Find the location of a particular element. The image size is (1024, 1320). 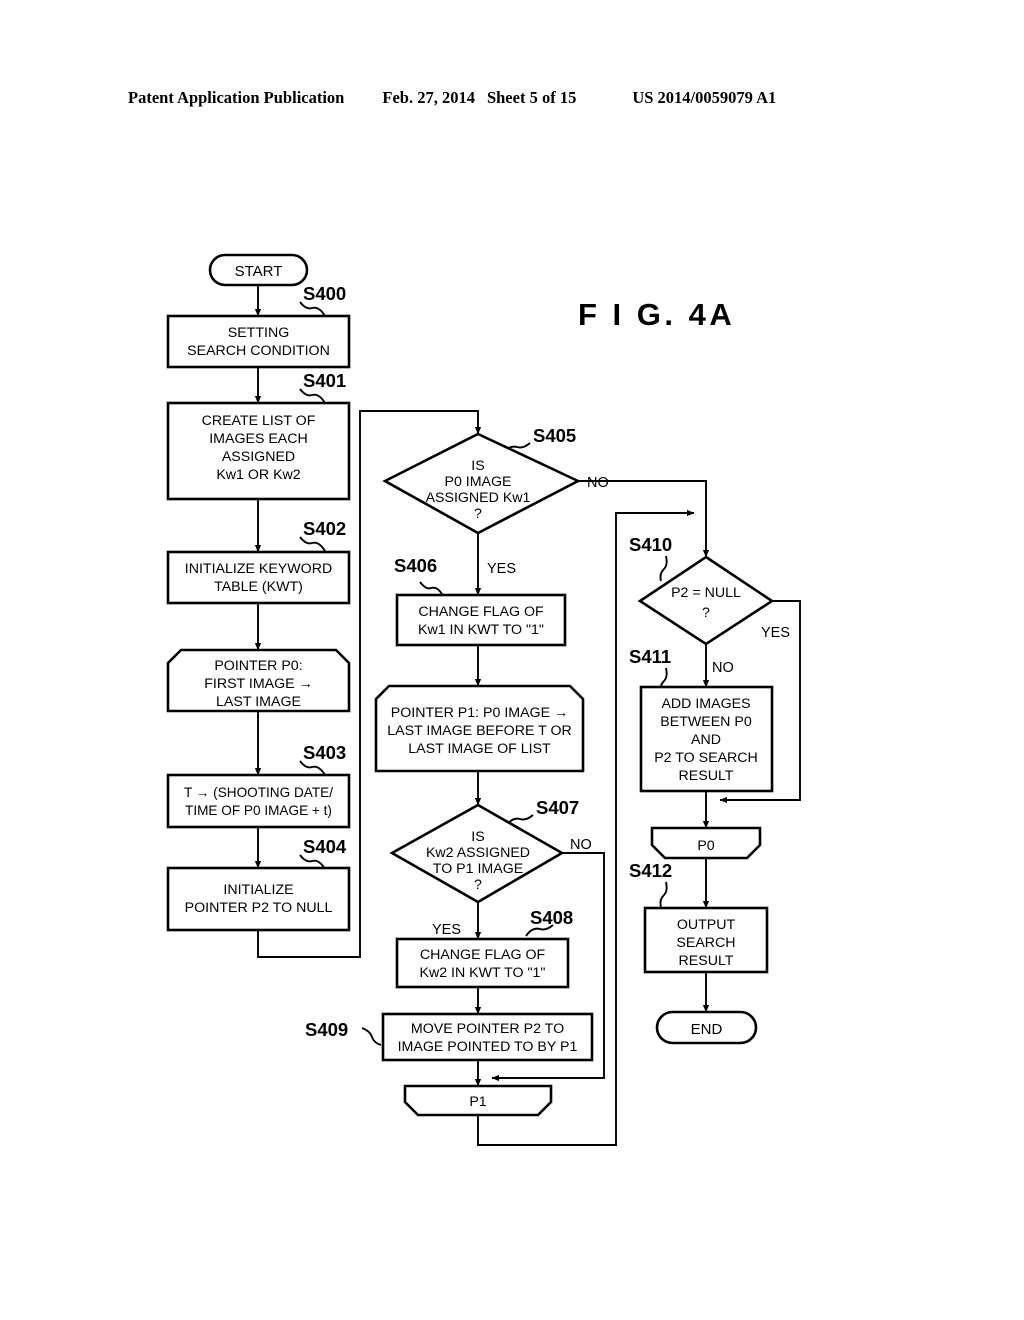

step-label-s412: S412 is located at coordinates (650, 870).